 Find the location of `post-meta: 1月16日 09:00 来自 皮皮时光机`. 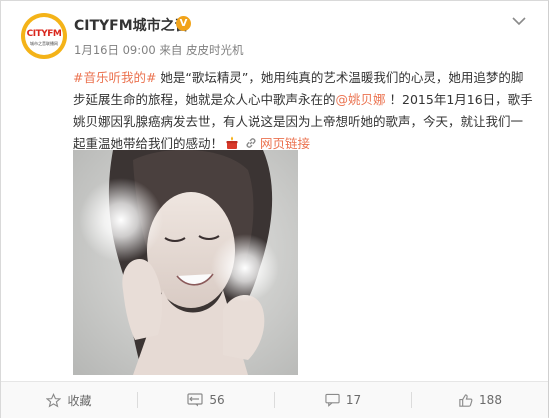

post-meta: 1月16日 09:00 来自 皮皮时光机 is located at coordinates (159, 50).